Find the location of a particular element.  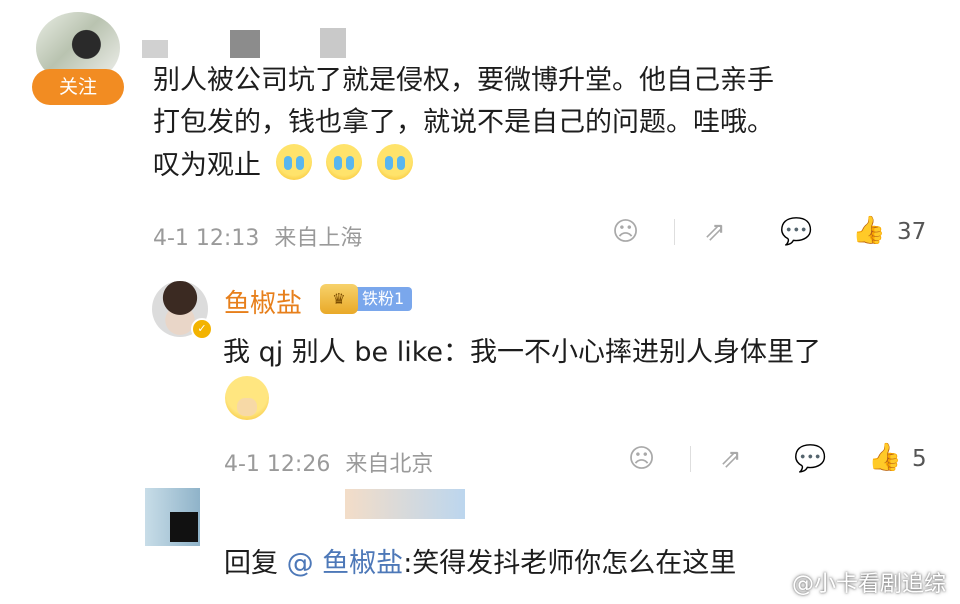

comment-time: 4-1 12:13 is located at coordinates (206, 238).